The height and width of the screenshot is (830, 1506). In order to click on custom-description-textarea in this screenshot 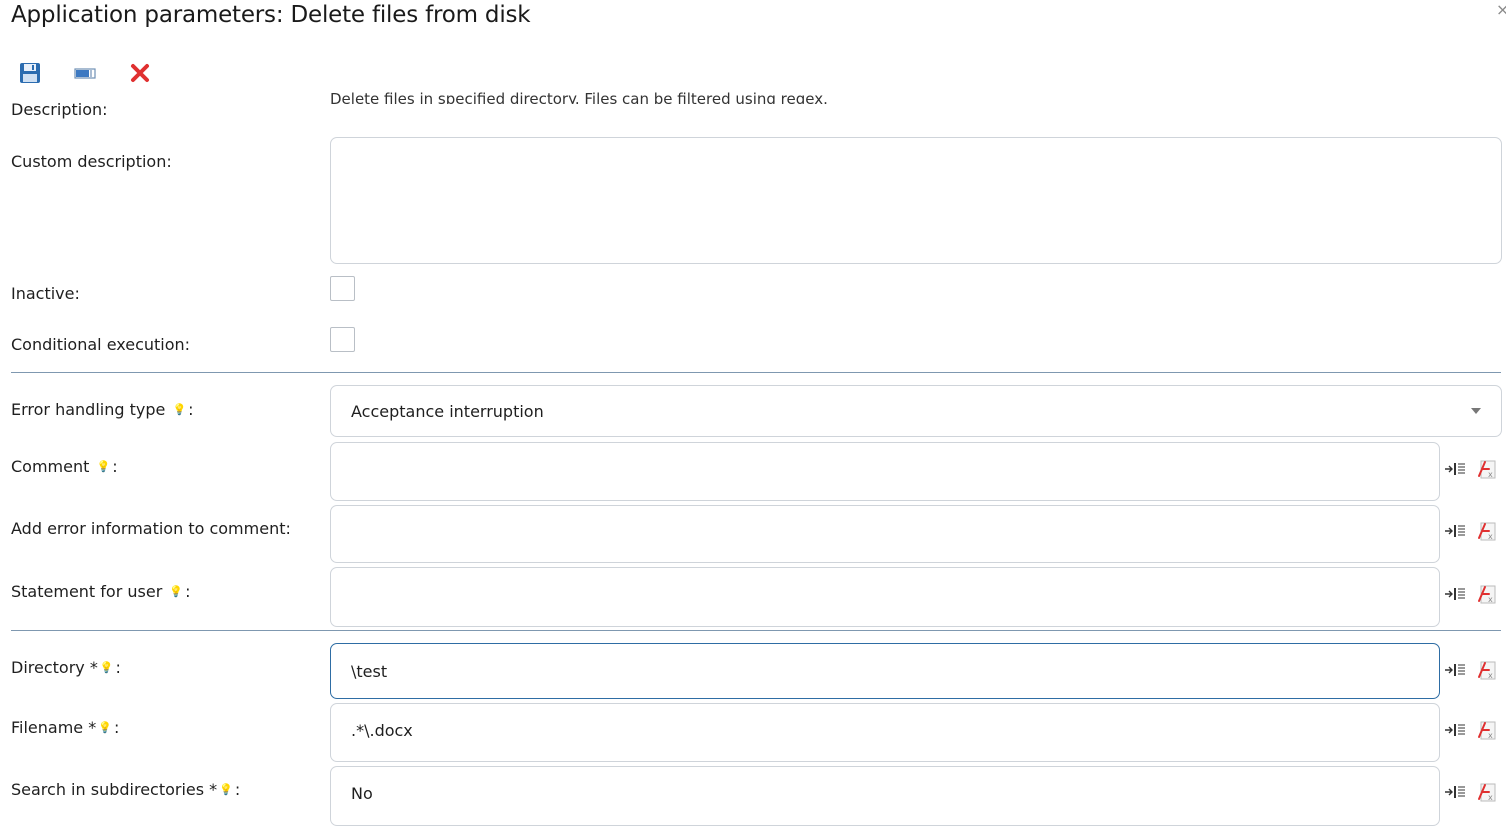, I will do `click(916, 200)`.